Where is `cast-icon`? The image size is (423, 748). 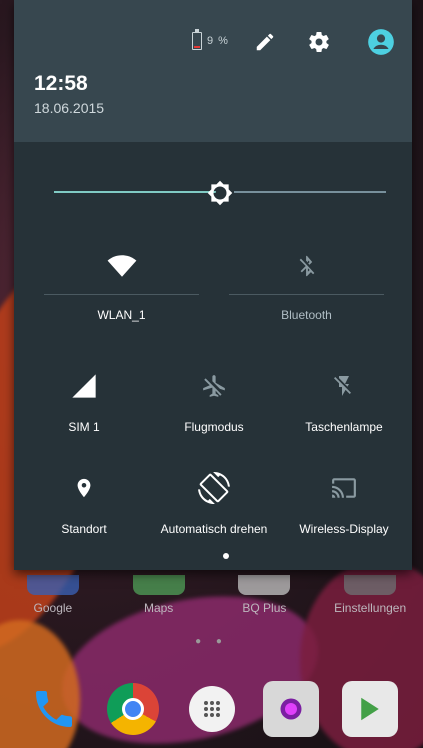 cast-icon is located at coordinates (344, 488).